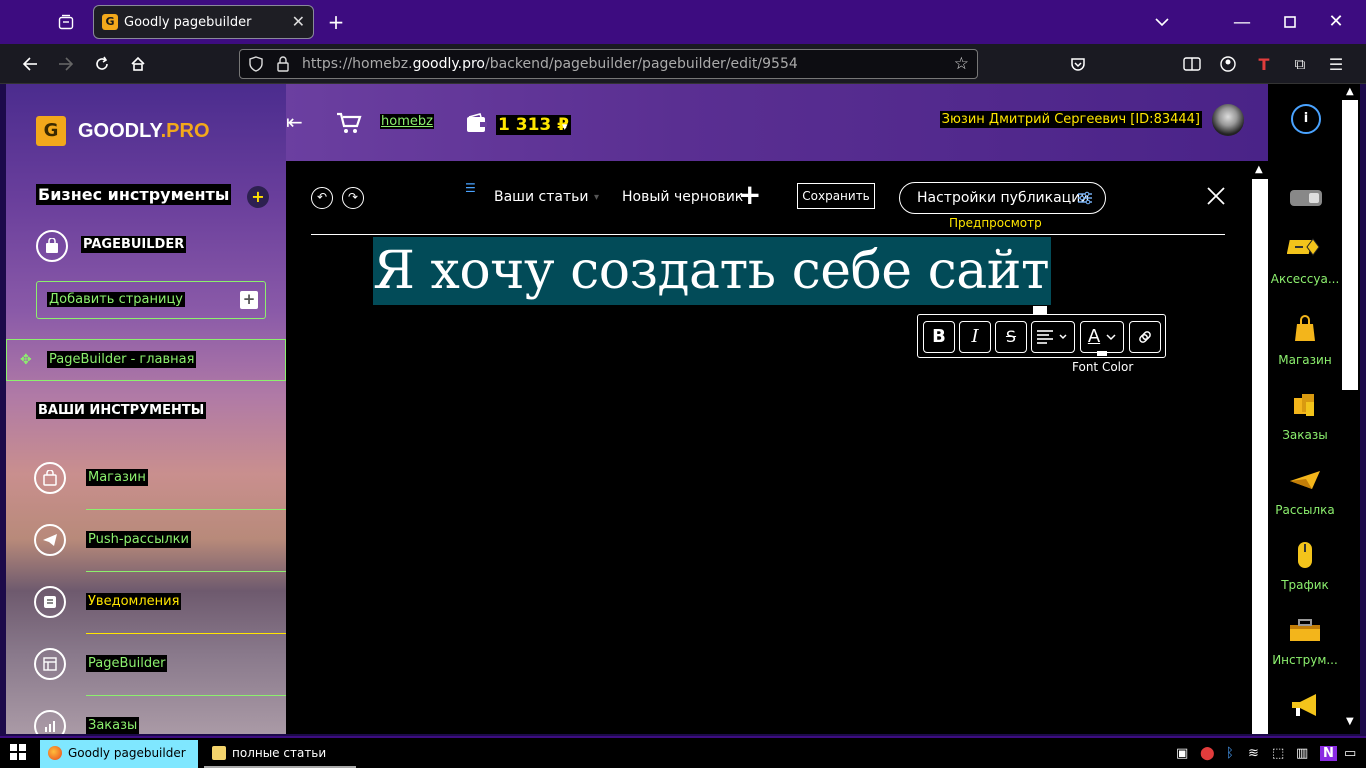 The image size is (1366, 768). Describe the element at coordinates (336, 22) in the screenshot. I see `new-tab-icon: +` at that location.